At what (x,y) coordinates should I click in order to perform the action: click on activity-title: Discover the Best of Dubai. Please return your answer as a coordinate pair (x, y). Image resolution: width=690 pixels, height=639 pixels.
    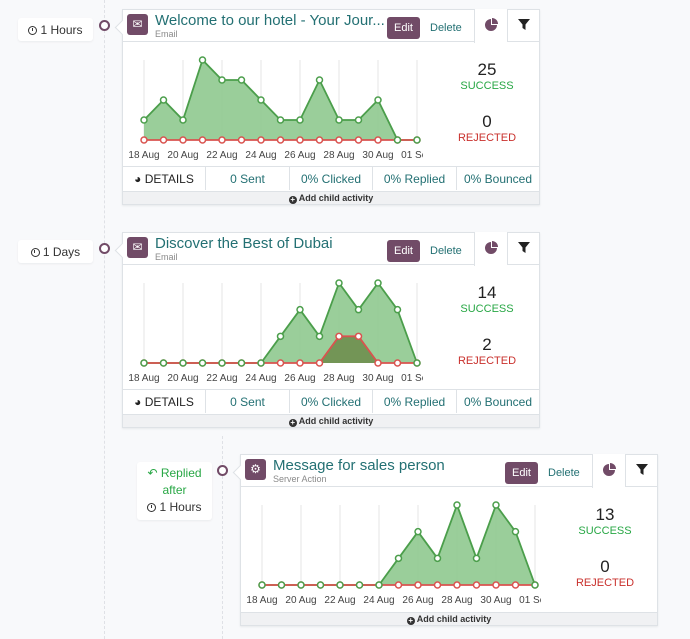
    Looking at the image, I should click on (271, 243).